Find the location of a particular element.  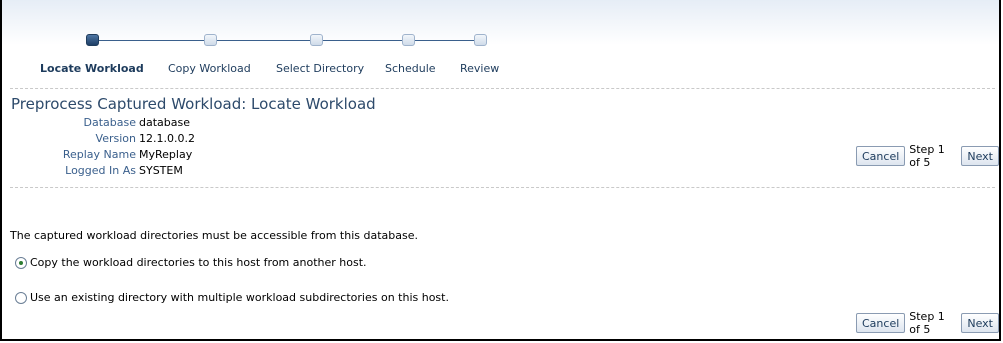

separator-middle is located at coordinates (502, 187).